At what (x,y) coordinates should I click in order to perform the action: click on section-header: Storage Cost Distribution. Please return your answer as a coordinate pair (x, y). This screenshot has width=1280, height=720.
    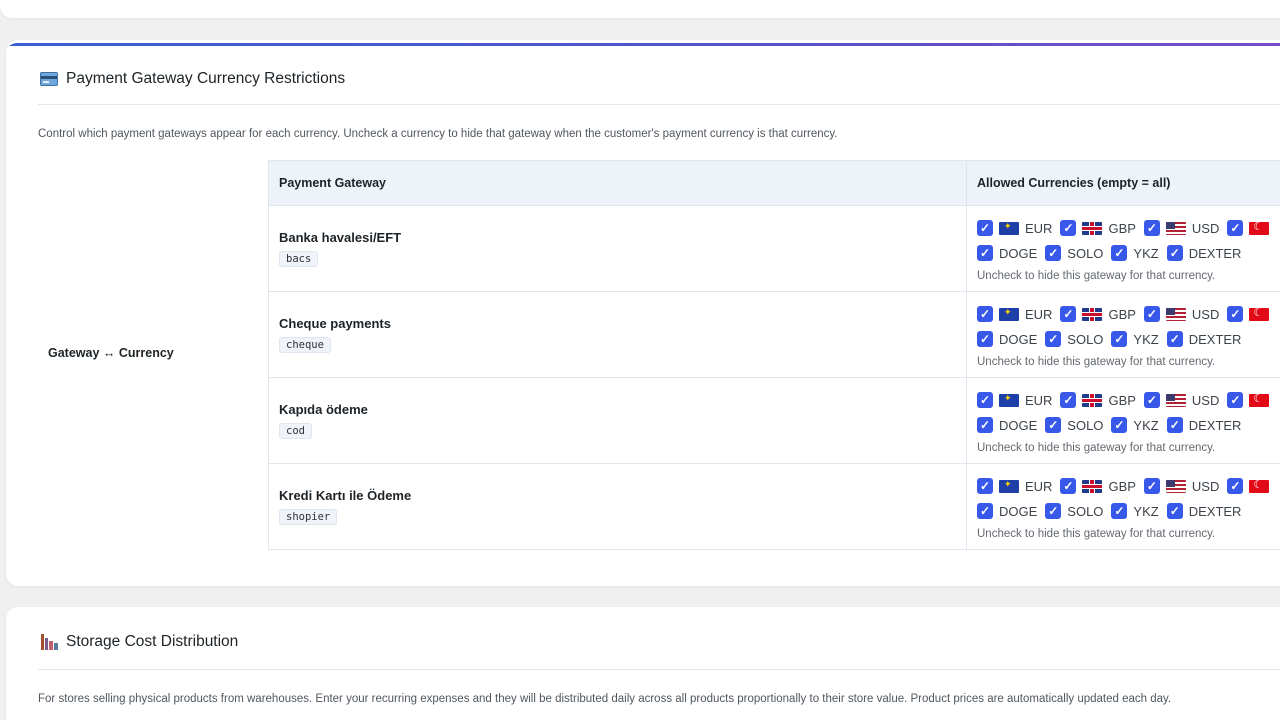
    Looking at the image, I should click on (139, 642).